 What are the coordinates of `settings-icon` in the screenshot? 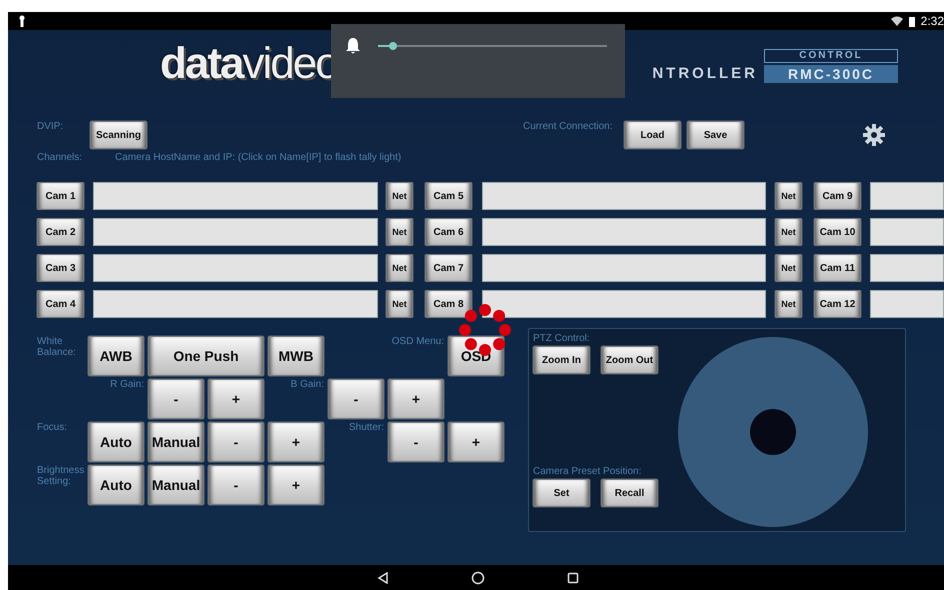 It's located at (874, 135).